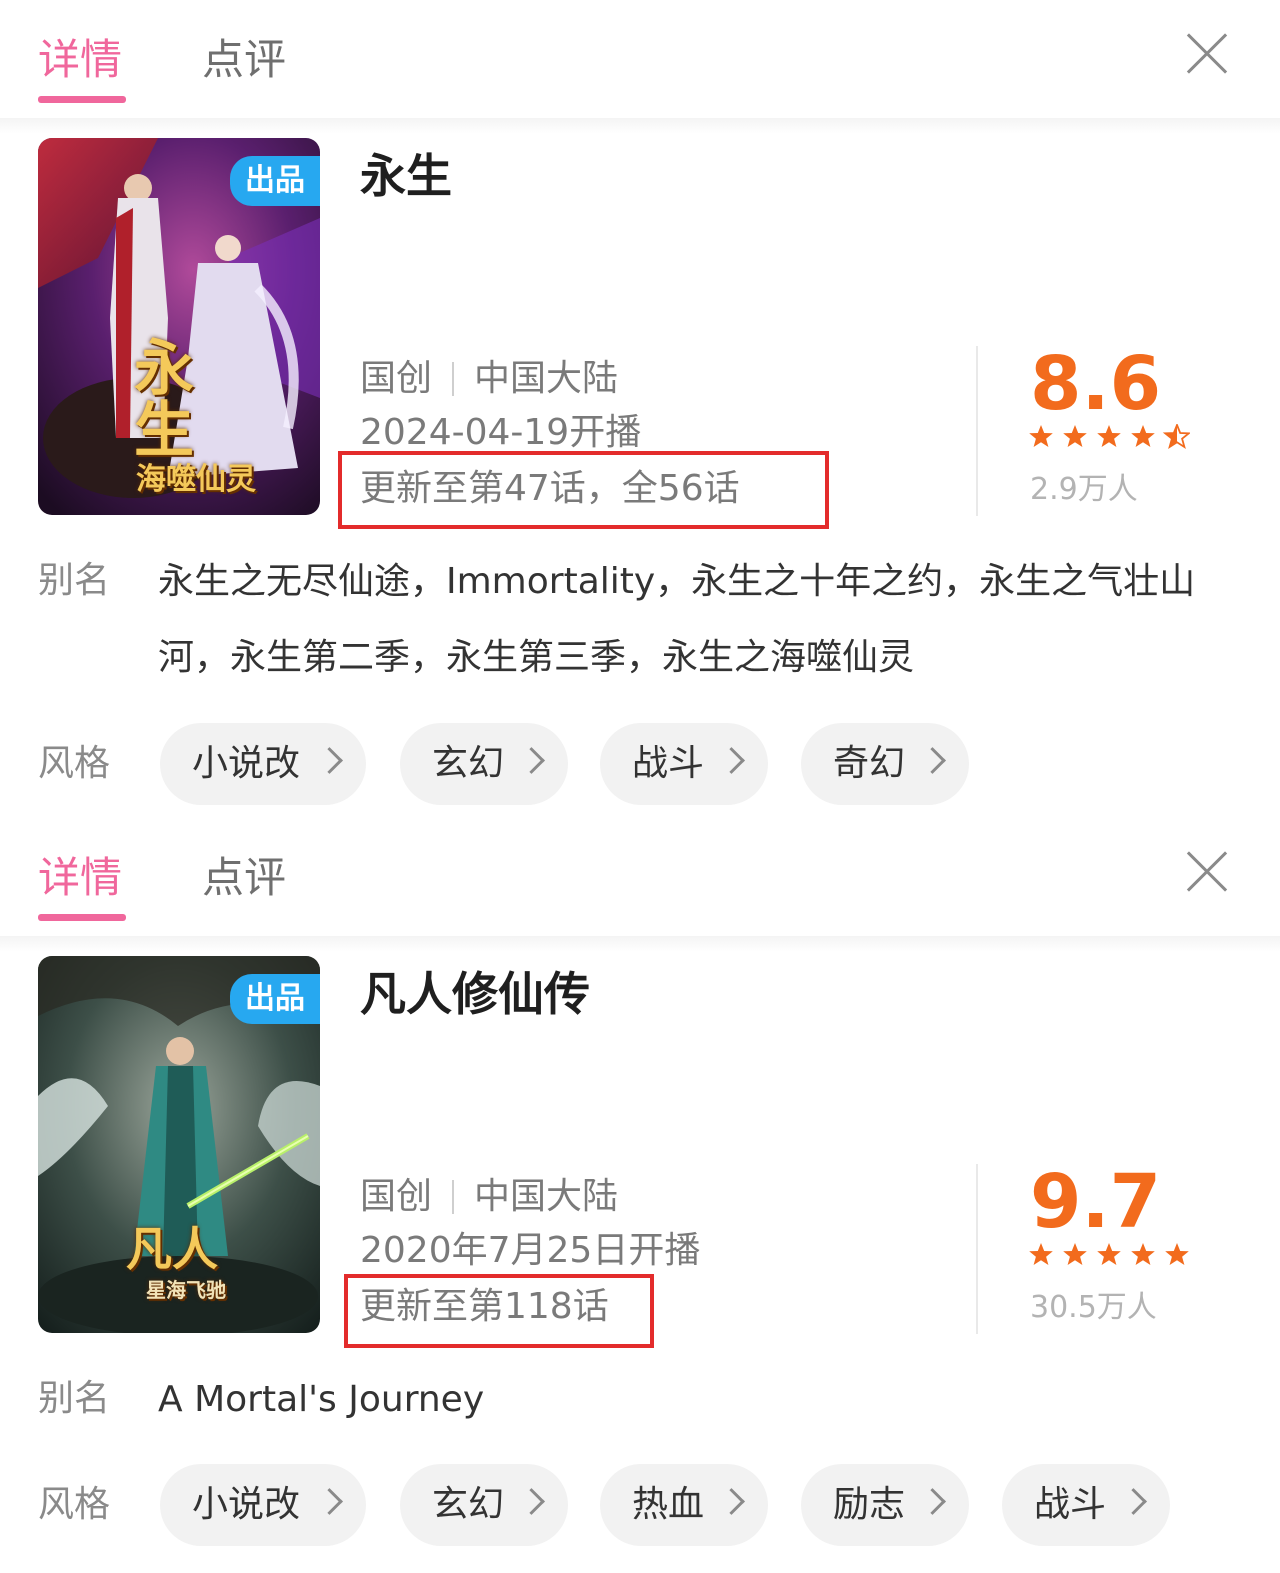  What do you see at coordinates (1084, 489) in the screenshot?
I see `rating-count: 2.9万人` at bounding box center [1084, 489].